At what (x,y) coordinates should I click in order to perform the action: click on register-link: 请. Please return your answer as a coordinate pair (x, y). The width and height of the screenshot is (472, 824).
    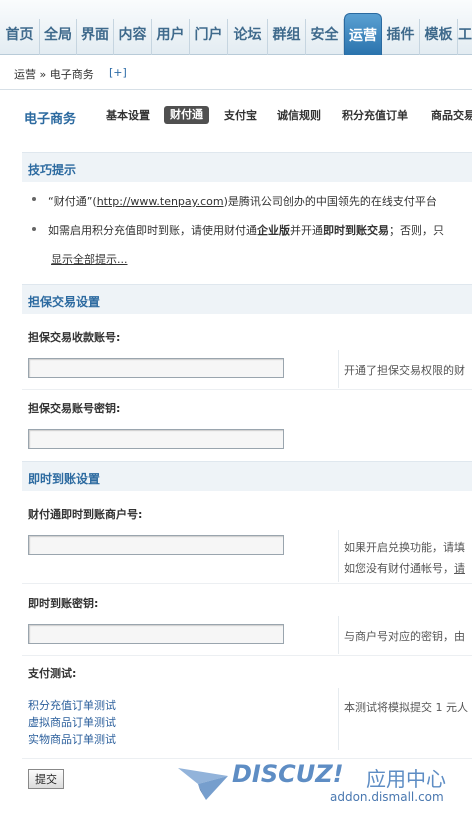
    Looking at the image, I should click on (459, 568).